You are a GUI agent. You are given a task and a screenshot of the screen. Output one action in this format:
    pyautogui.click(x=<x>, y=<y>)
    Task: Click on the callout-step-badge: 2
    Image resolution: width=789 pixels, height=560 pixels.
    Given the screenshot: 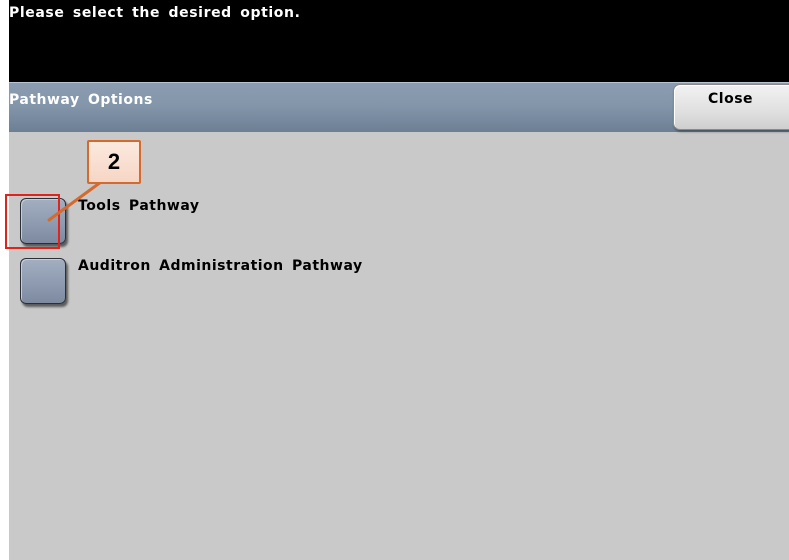 What is the action you would take?
    pyautogui.click(x=114, y=162)
    